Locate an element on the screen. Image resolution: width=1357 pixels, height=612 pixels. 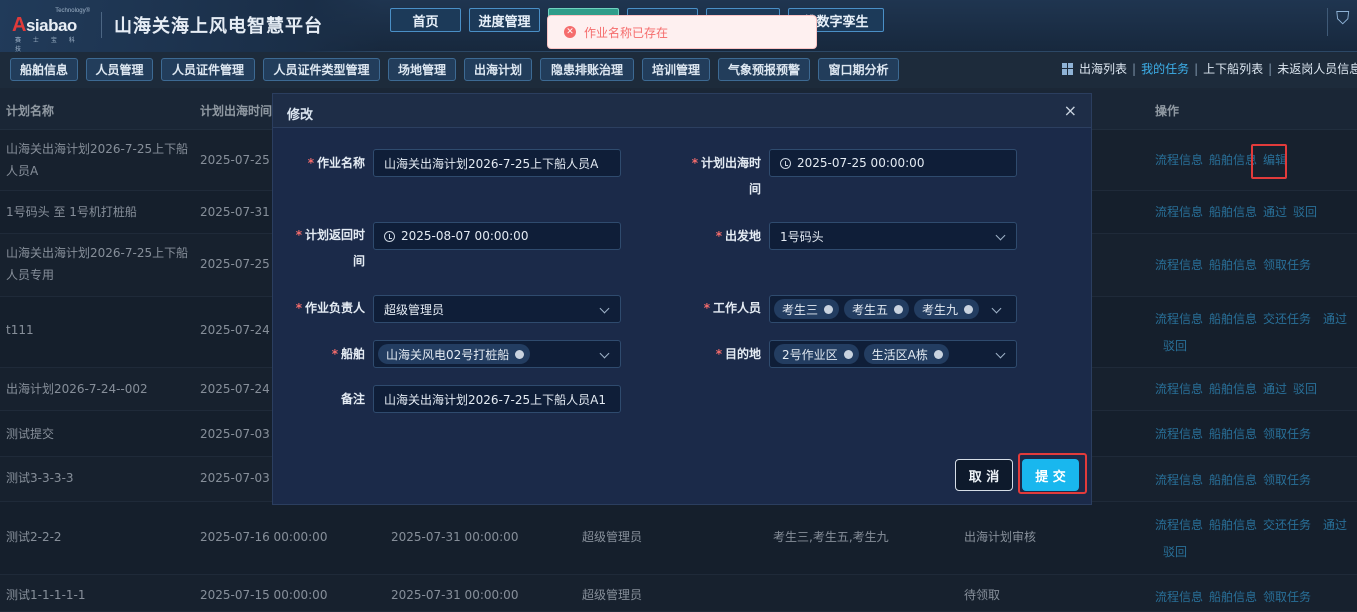
edit-link: 编辑 is located at coordinates (1275, 160).